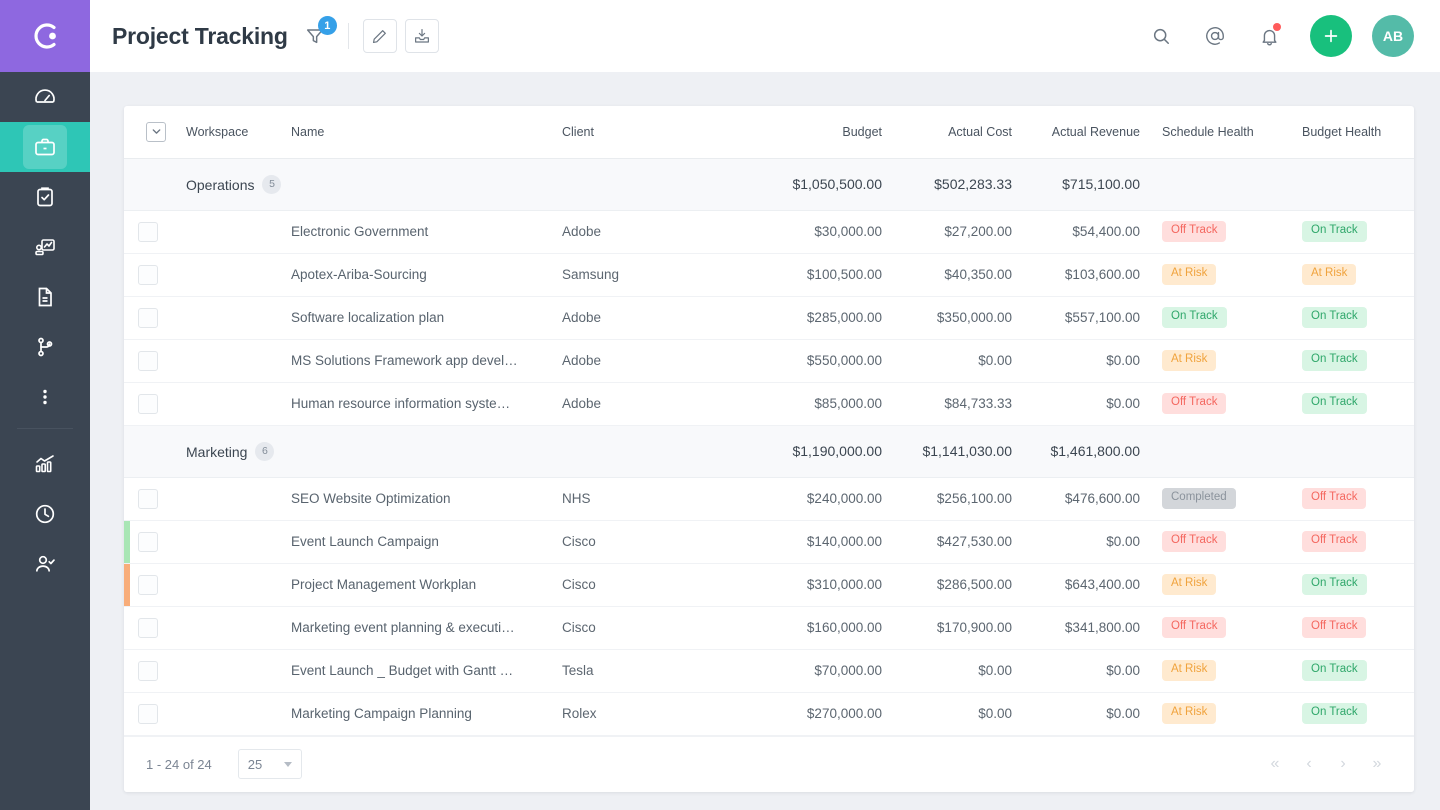  I want to click on row-schedule-health: At Risk, so click(1210, 585).